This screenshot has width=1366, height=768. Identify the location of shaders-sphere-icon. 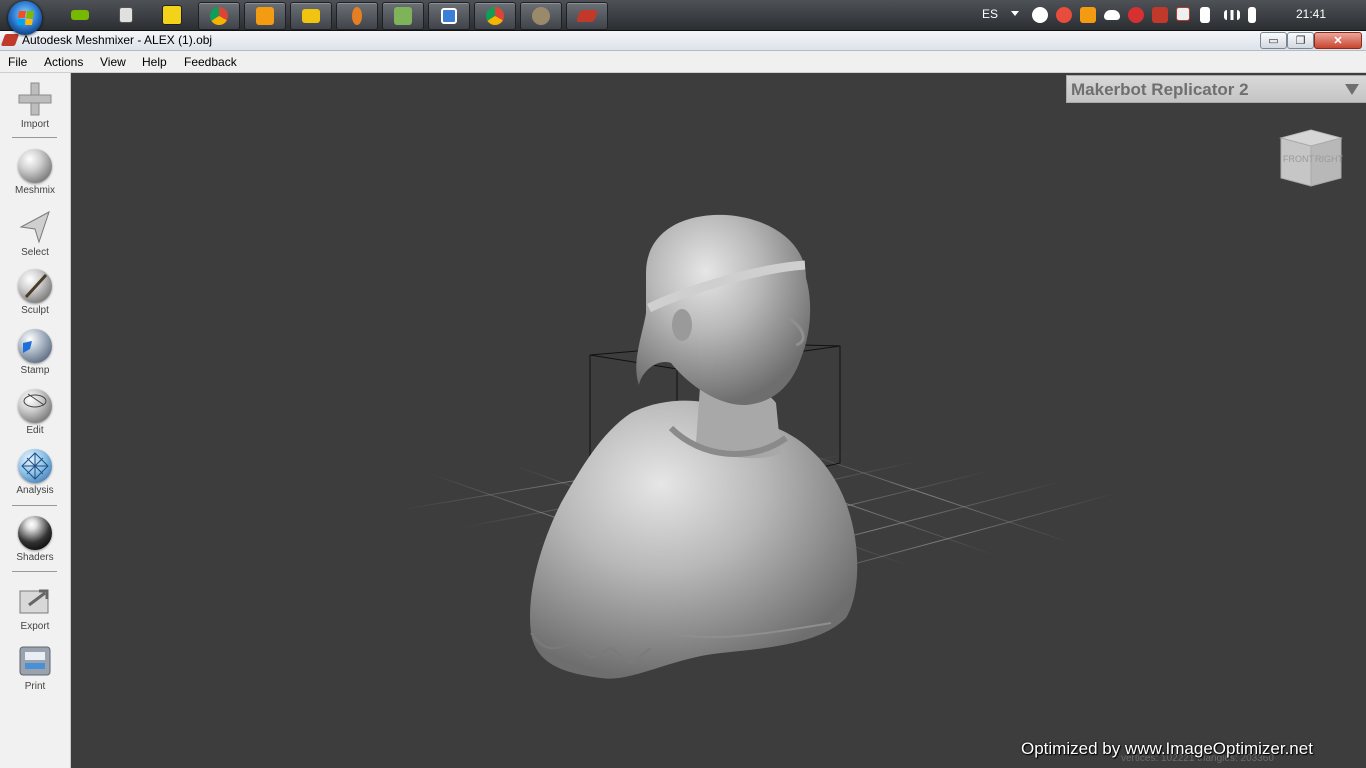
(35, 533).